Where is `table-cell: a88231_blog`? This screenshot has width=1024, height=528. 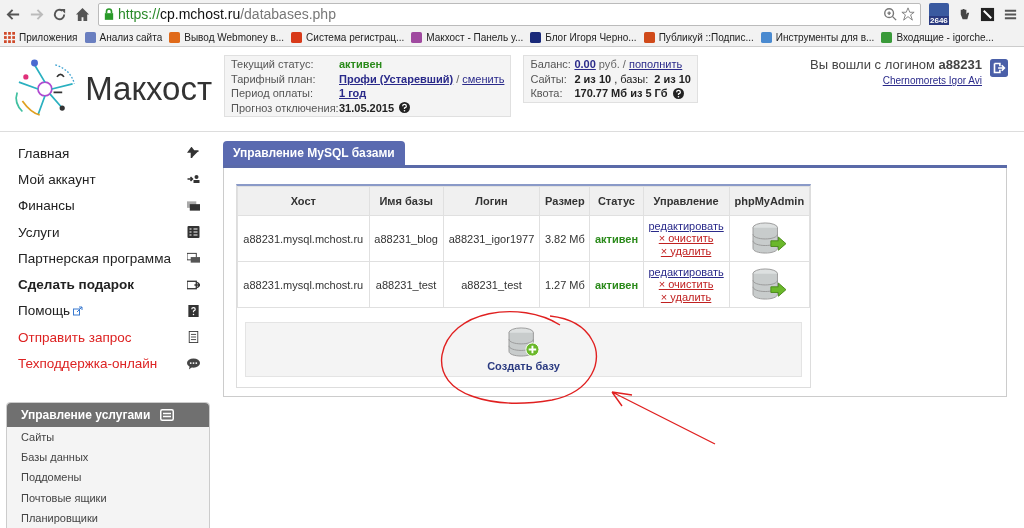 table-cell: a88231_blog is located at coordinates (406, 238).